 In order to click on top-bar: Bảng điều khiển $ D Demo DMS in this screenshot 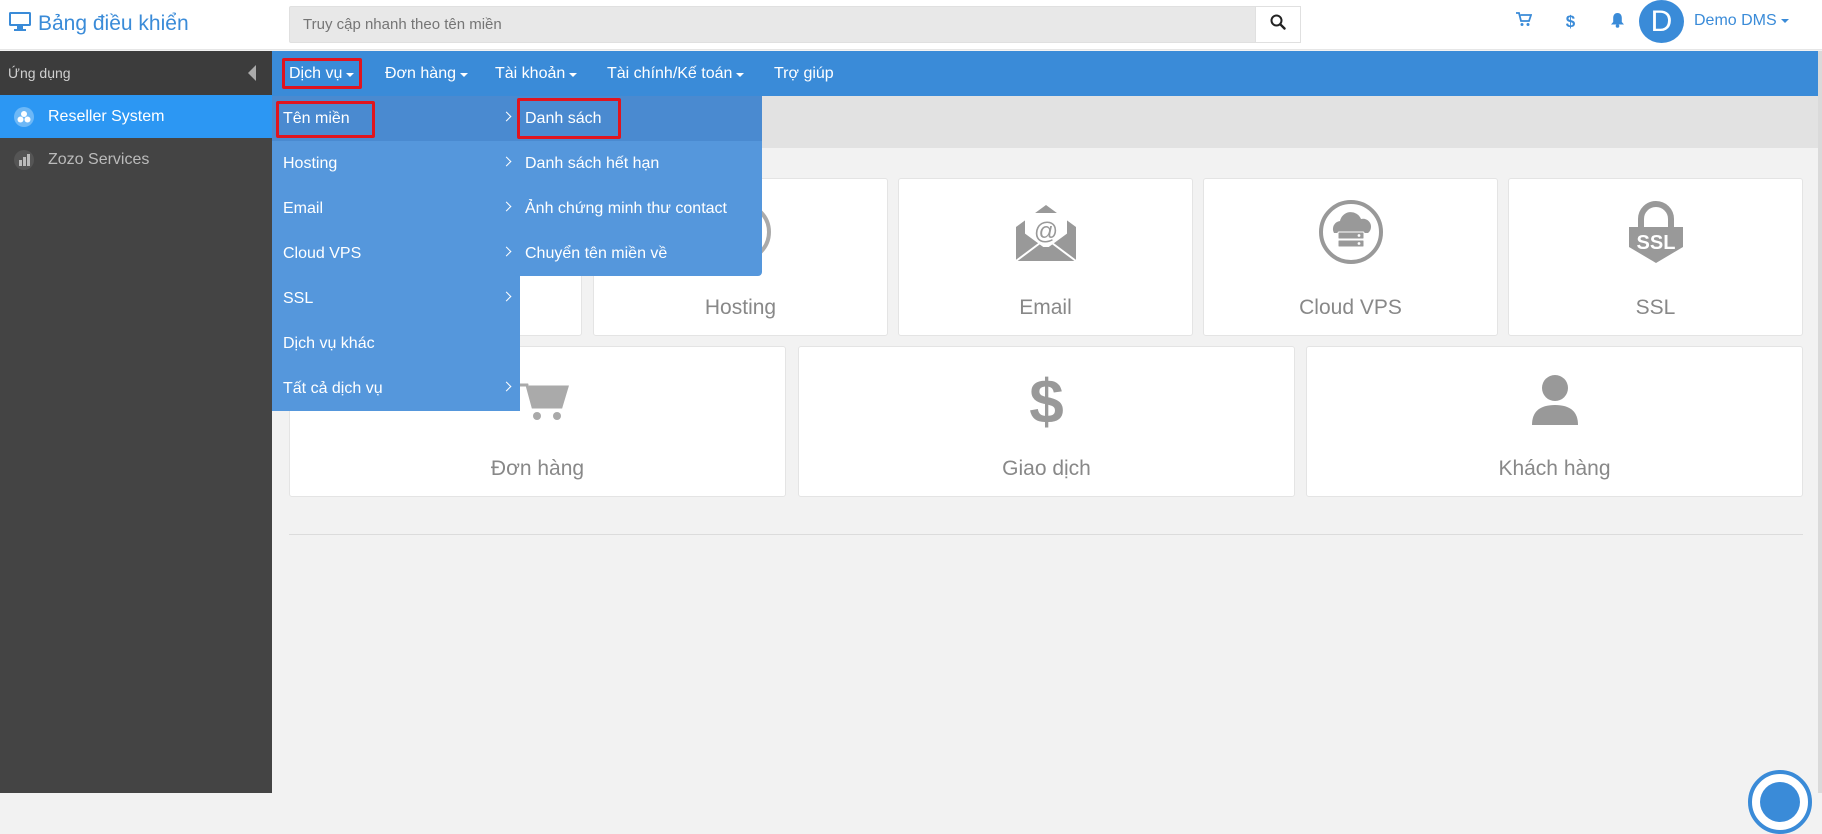, I will do `click(911, 25)`.